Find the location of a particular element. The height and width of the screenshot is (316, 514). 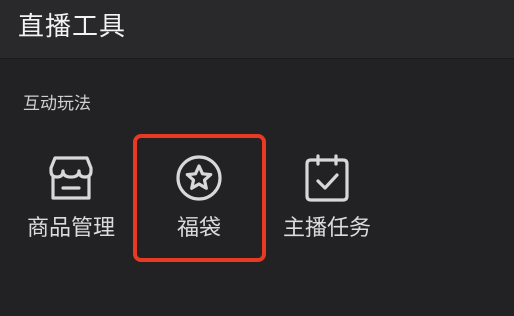

tool-host-tasks: 主播任务 is located at coordinates (327, 197).